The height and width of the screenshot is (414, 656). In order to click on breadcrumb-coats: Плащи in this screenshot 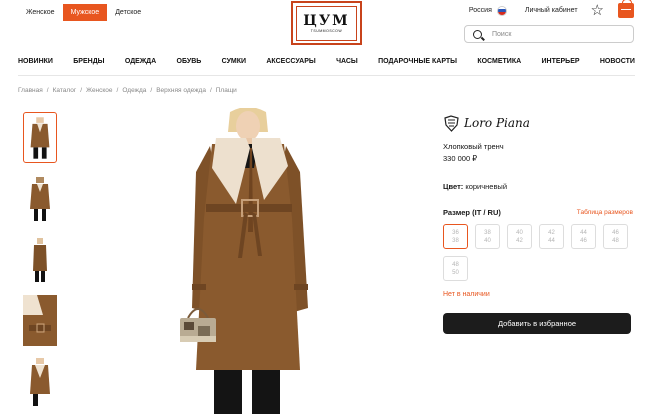, I will do `click(226, 90)`.